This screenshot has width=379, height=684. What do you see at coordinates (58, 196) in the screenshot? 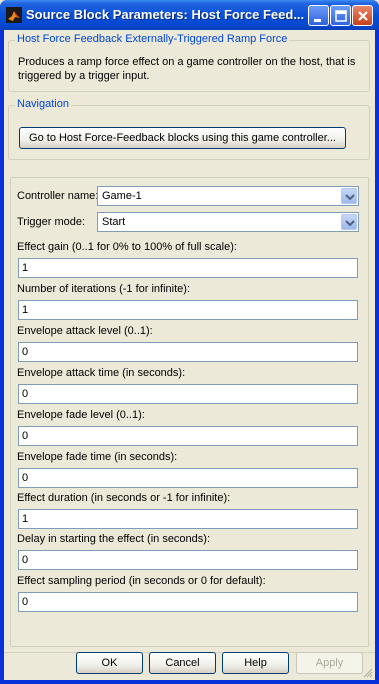
I see `controller-name-label: Controller name:` at bounding box center [58, 196].